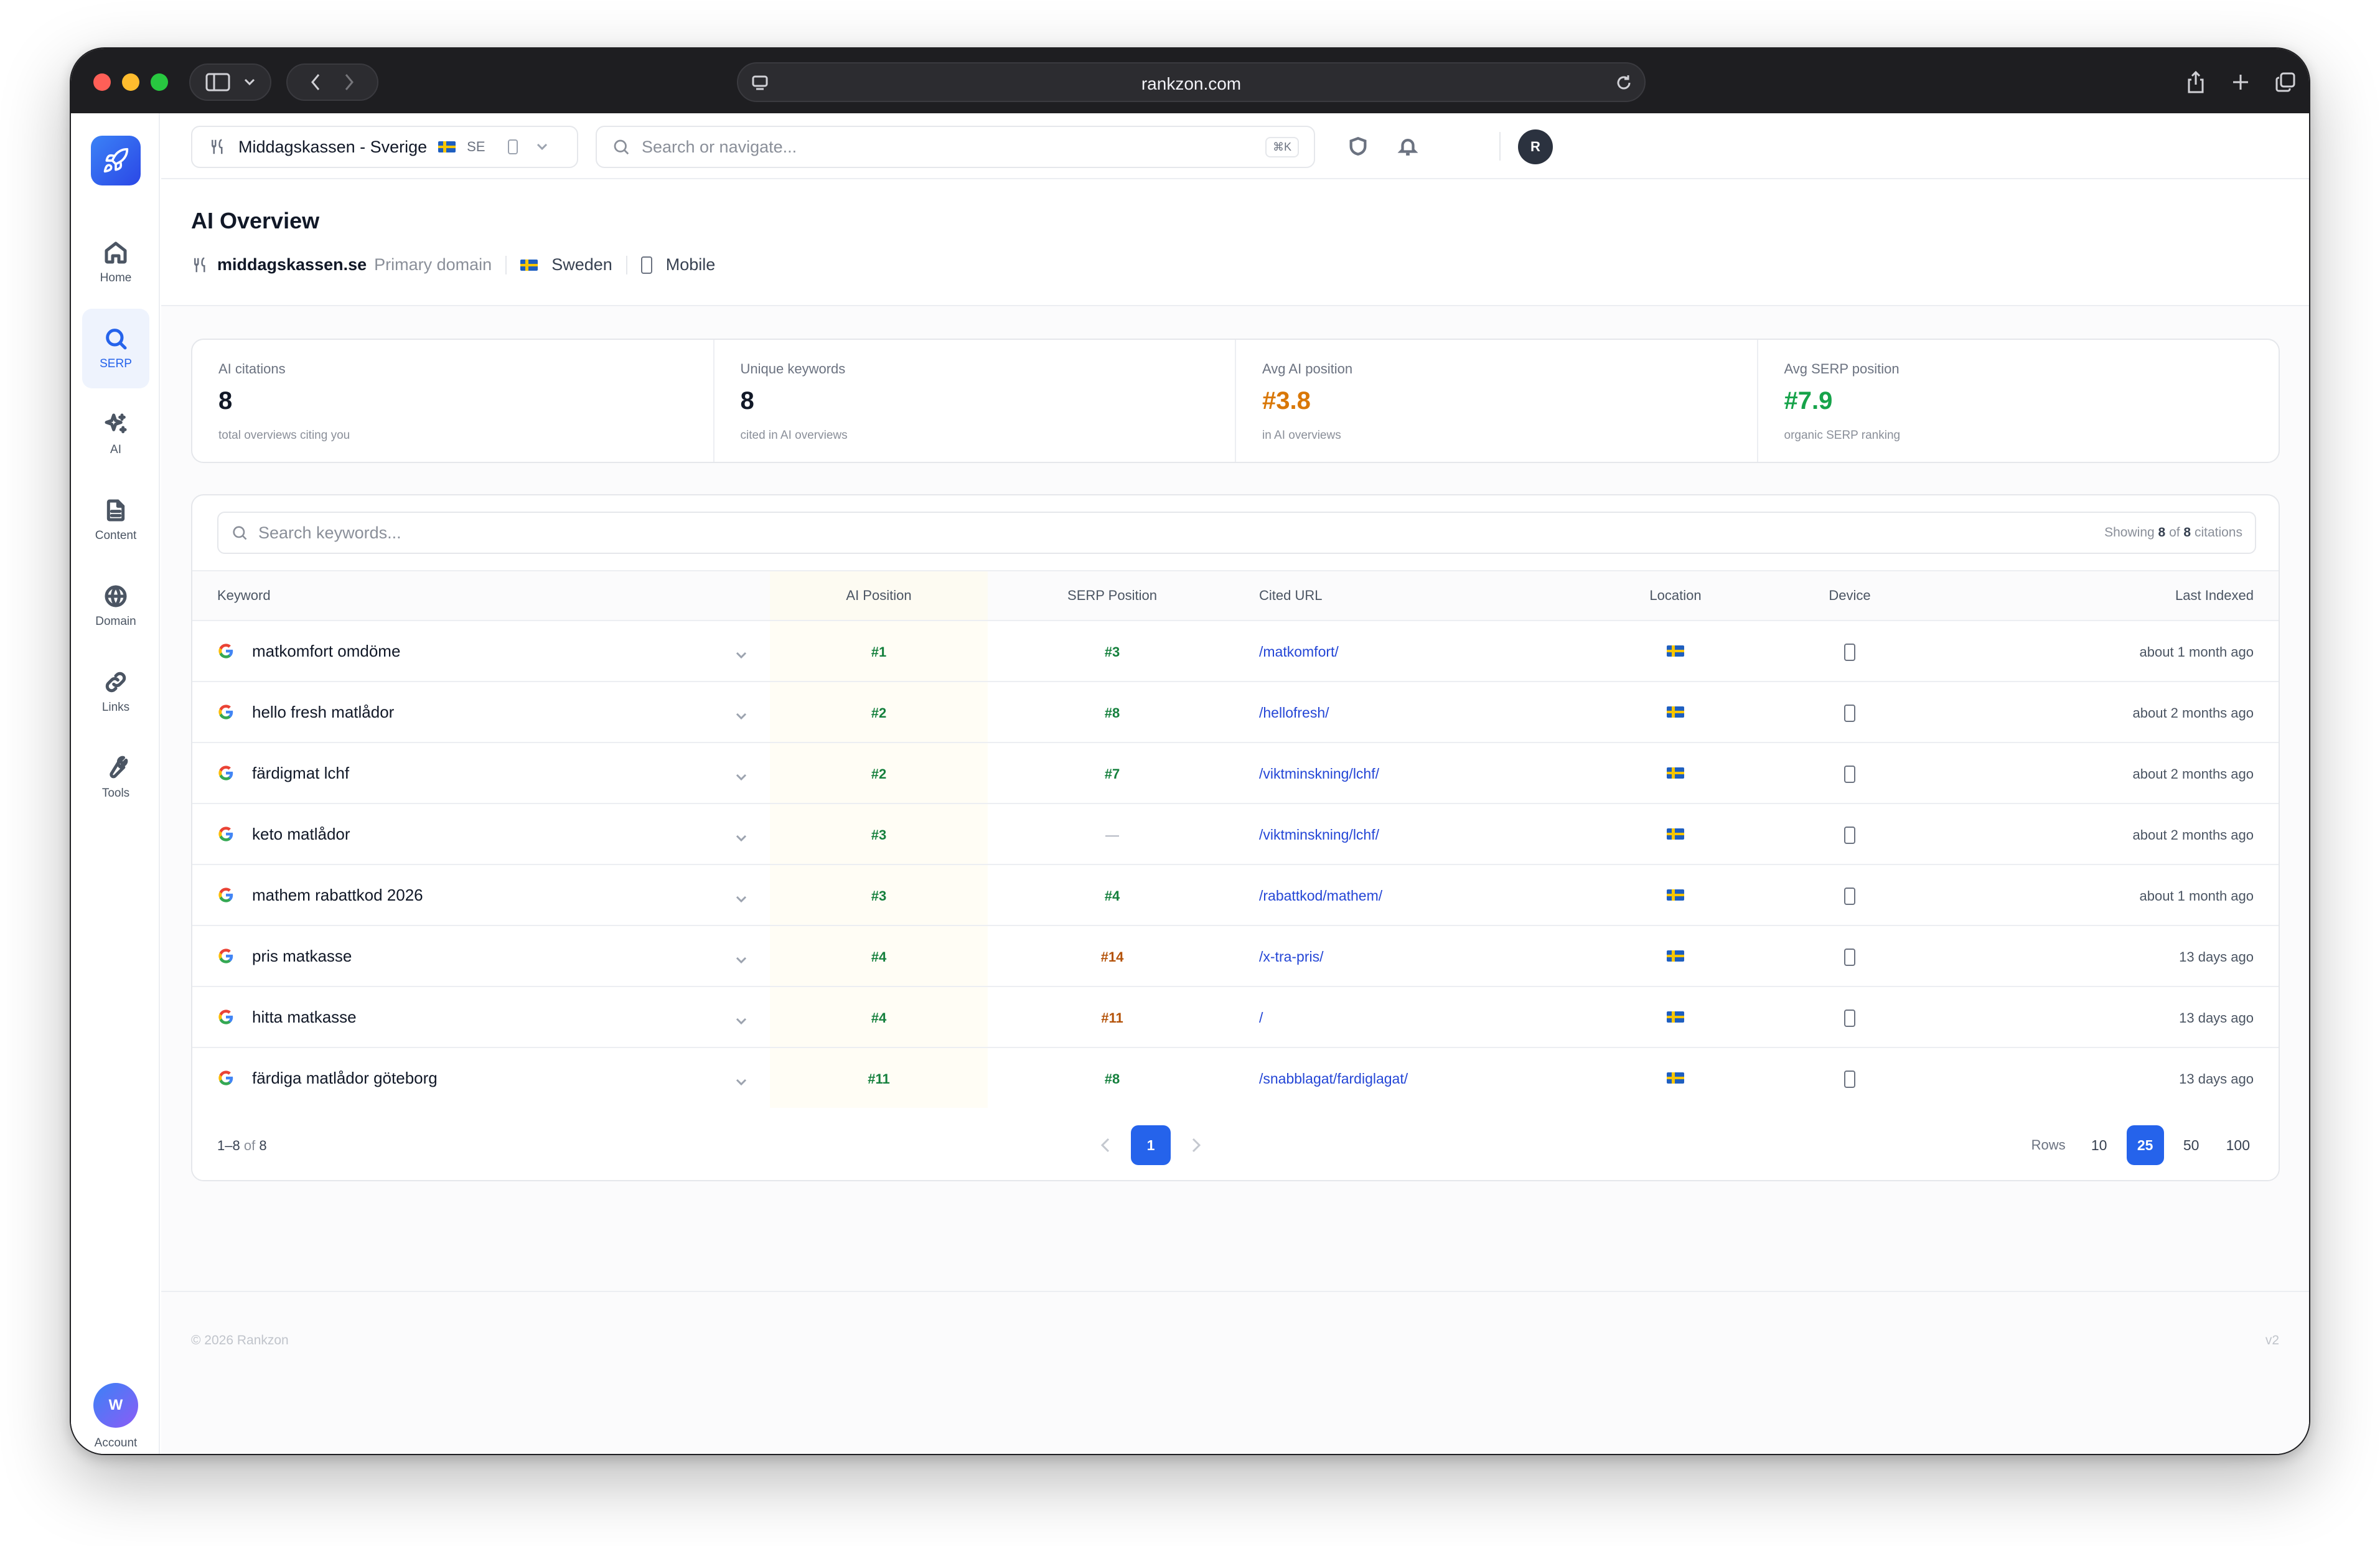 This screenshot has height=1546, width=2380. Describe the element at coordinates (102, 82) in the screenshot. I see `close-window-button` at that location.